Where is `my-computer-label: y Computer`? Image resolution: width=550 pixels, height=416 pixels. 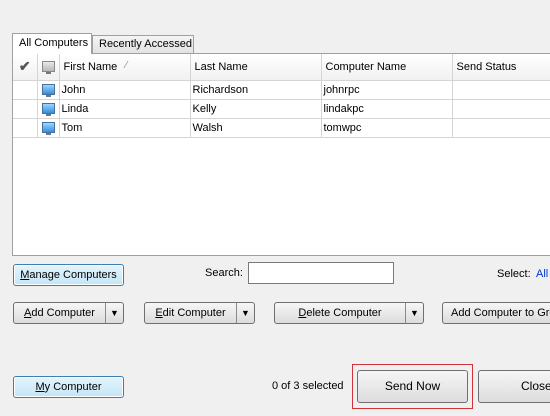
my-computer-label: y Computer is located at coordinates (73, 387).